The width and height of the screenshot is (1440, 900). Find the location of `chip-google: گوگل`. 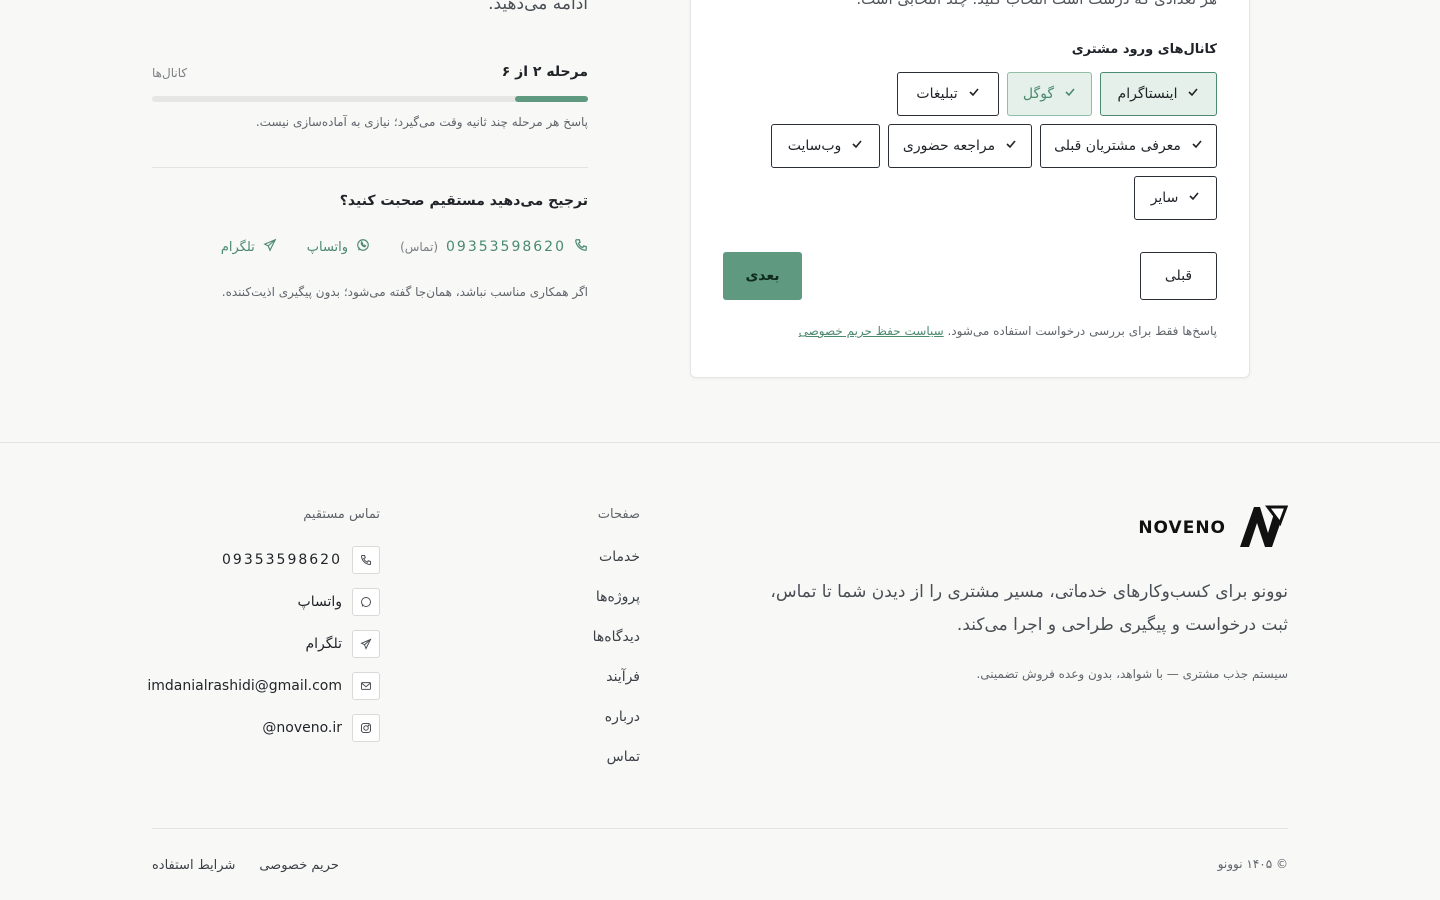

chip-google: گوگل is located at coordinates (1049, 94).